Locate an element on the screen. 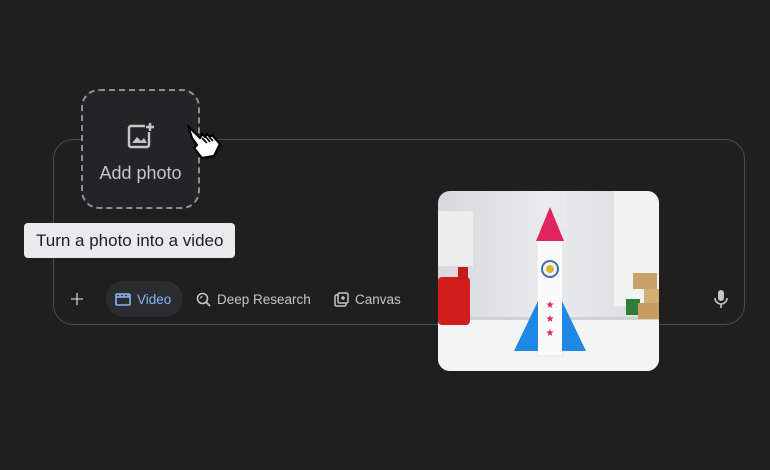 The image size is (770, 470). canvas-icon is located at coordinates (341, 299).